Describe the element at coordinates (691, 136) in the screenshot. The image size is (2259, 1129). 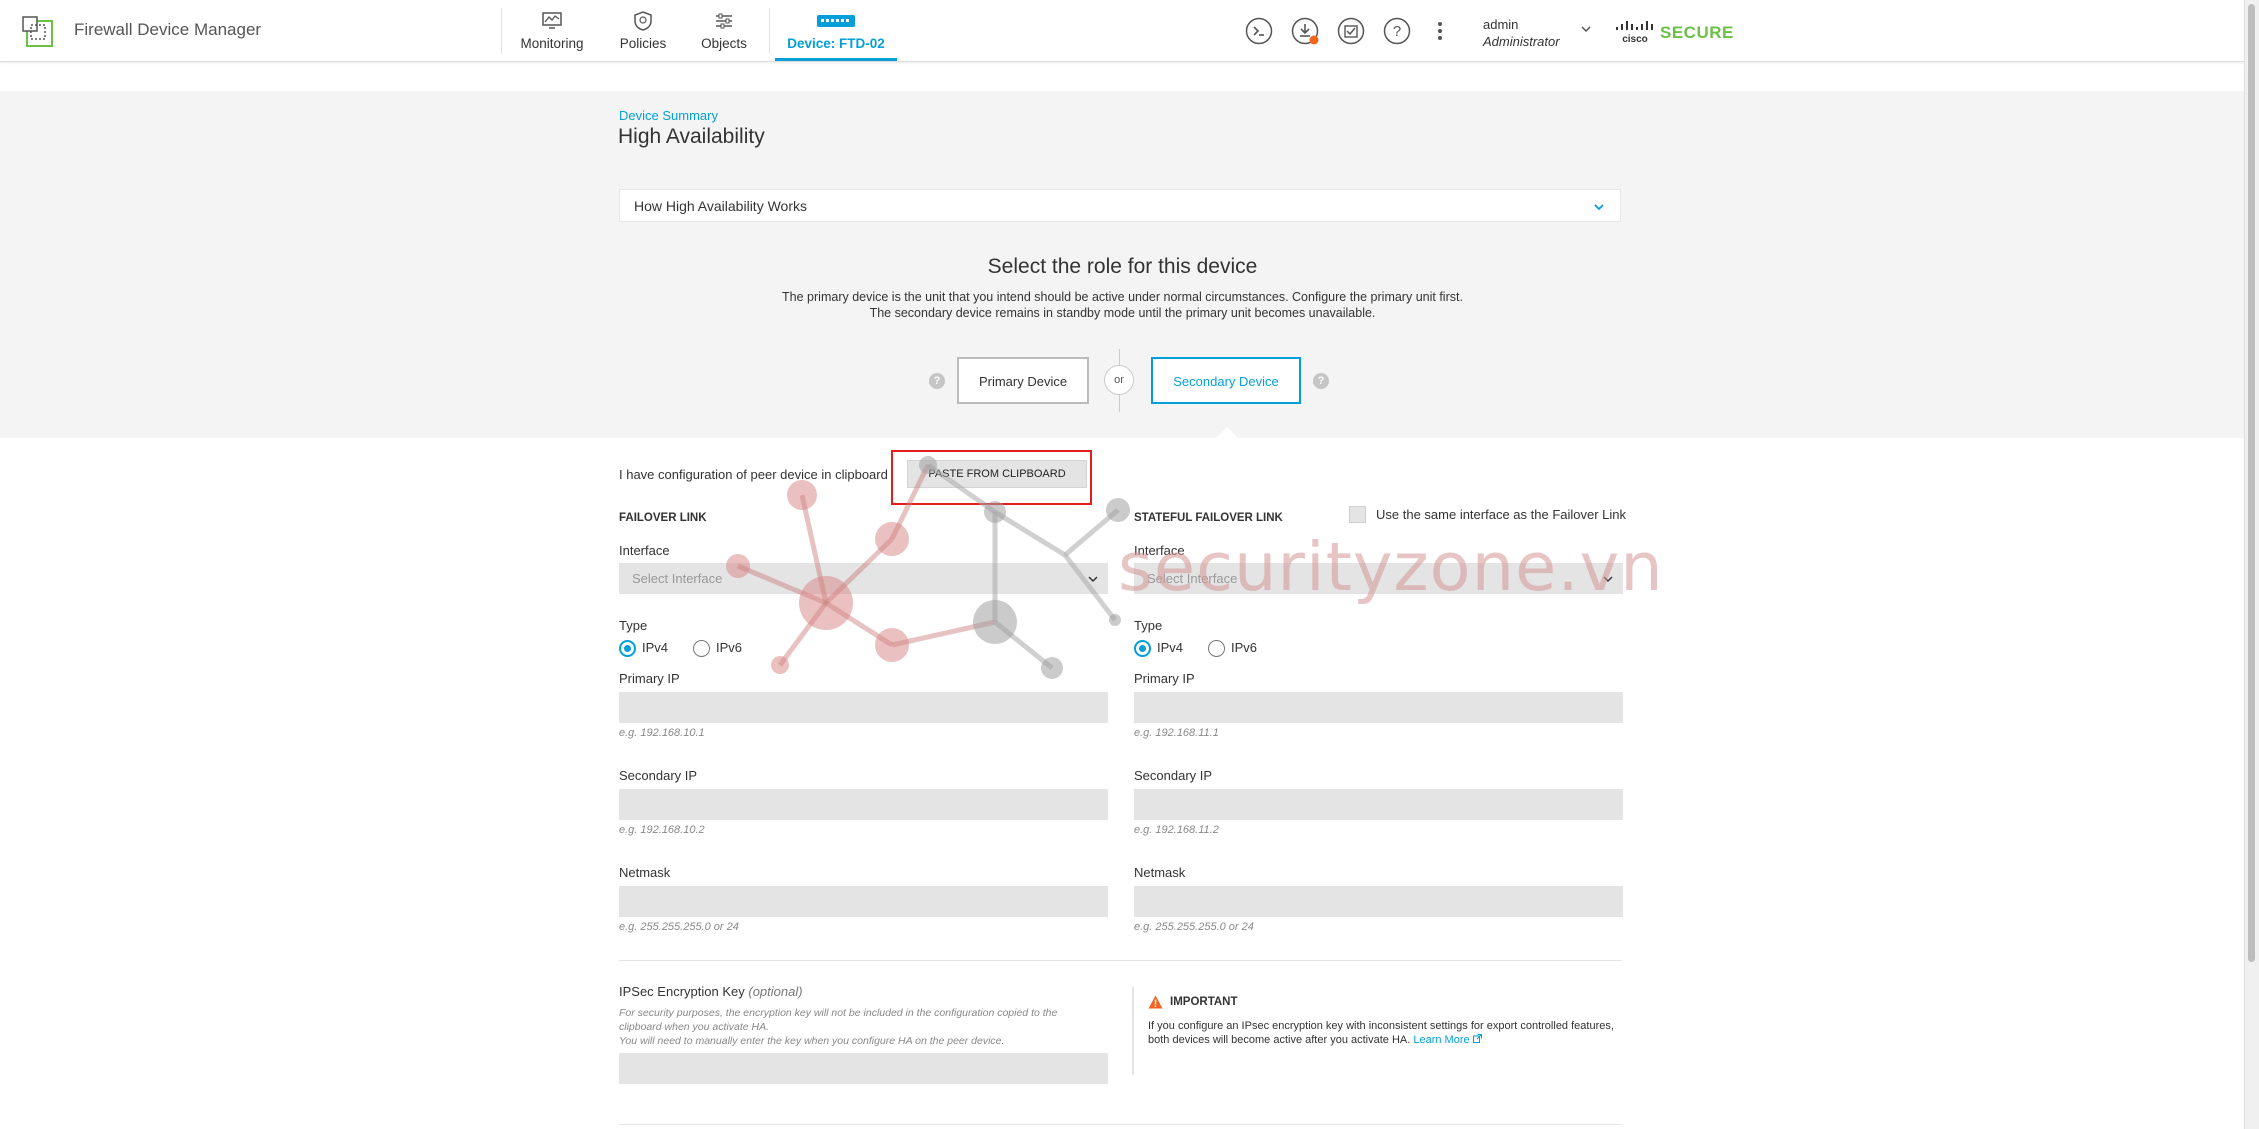
I see `page-title: High Availability` at that location.